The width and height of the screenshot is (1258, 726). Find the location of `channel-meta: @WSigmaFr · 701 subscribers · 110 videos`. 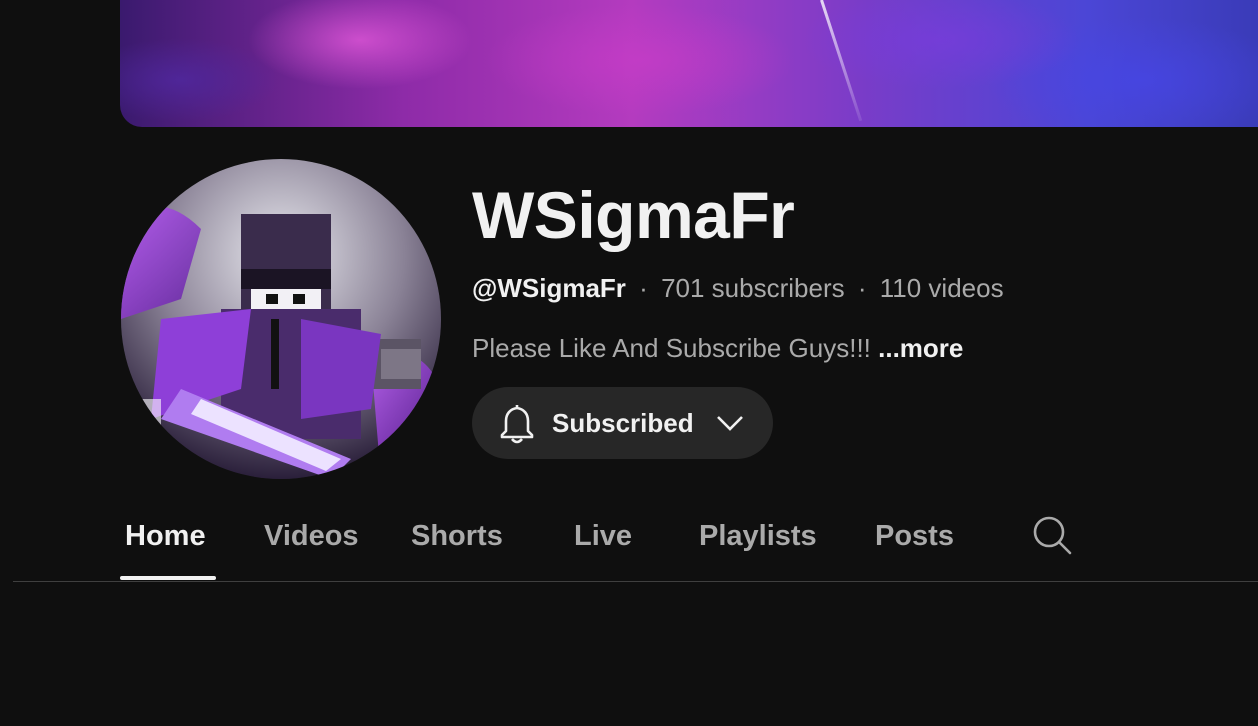

channel-meta: @WSigmaFr · 701 subscribers · 110 videos is located at coordinates (738, 288).